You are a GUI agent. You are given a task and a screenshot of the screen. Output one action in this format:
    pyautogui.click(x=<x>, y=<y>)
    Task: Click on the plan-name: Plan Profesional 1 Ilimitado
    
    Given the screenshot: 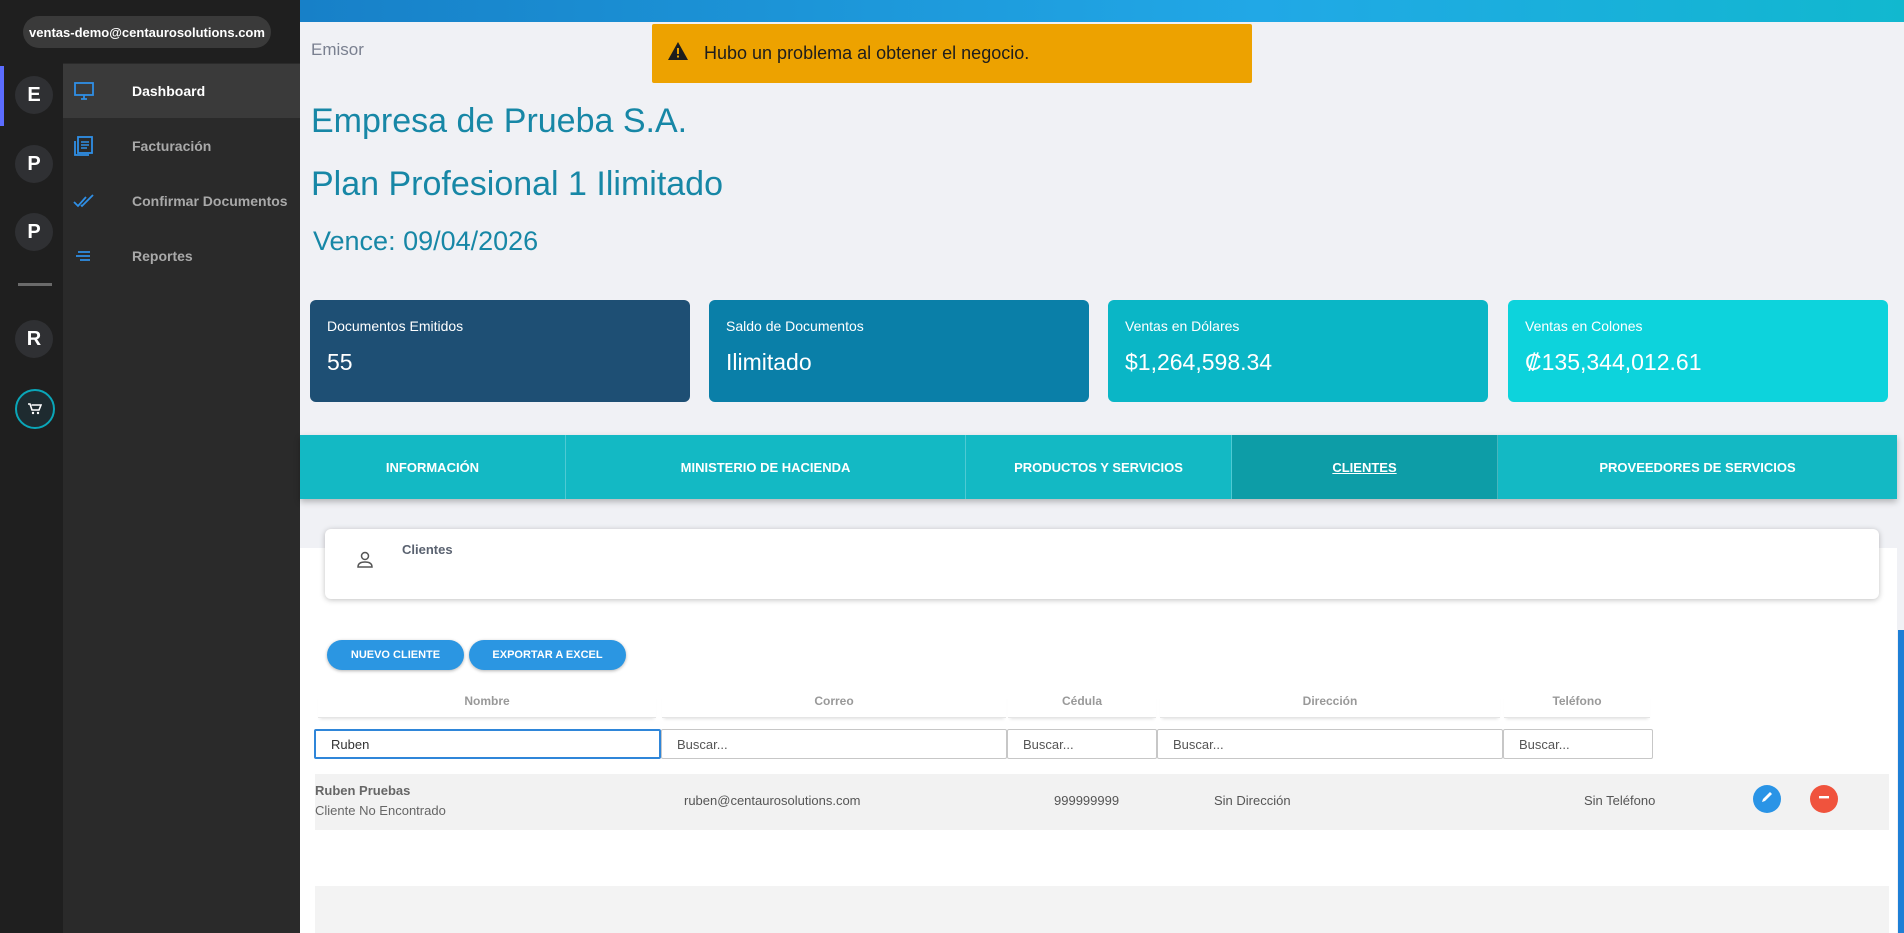 What is the action you would take?
    pyautogui.click(x=517, y=184)
    